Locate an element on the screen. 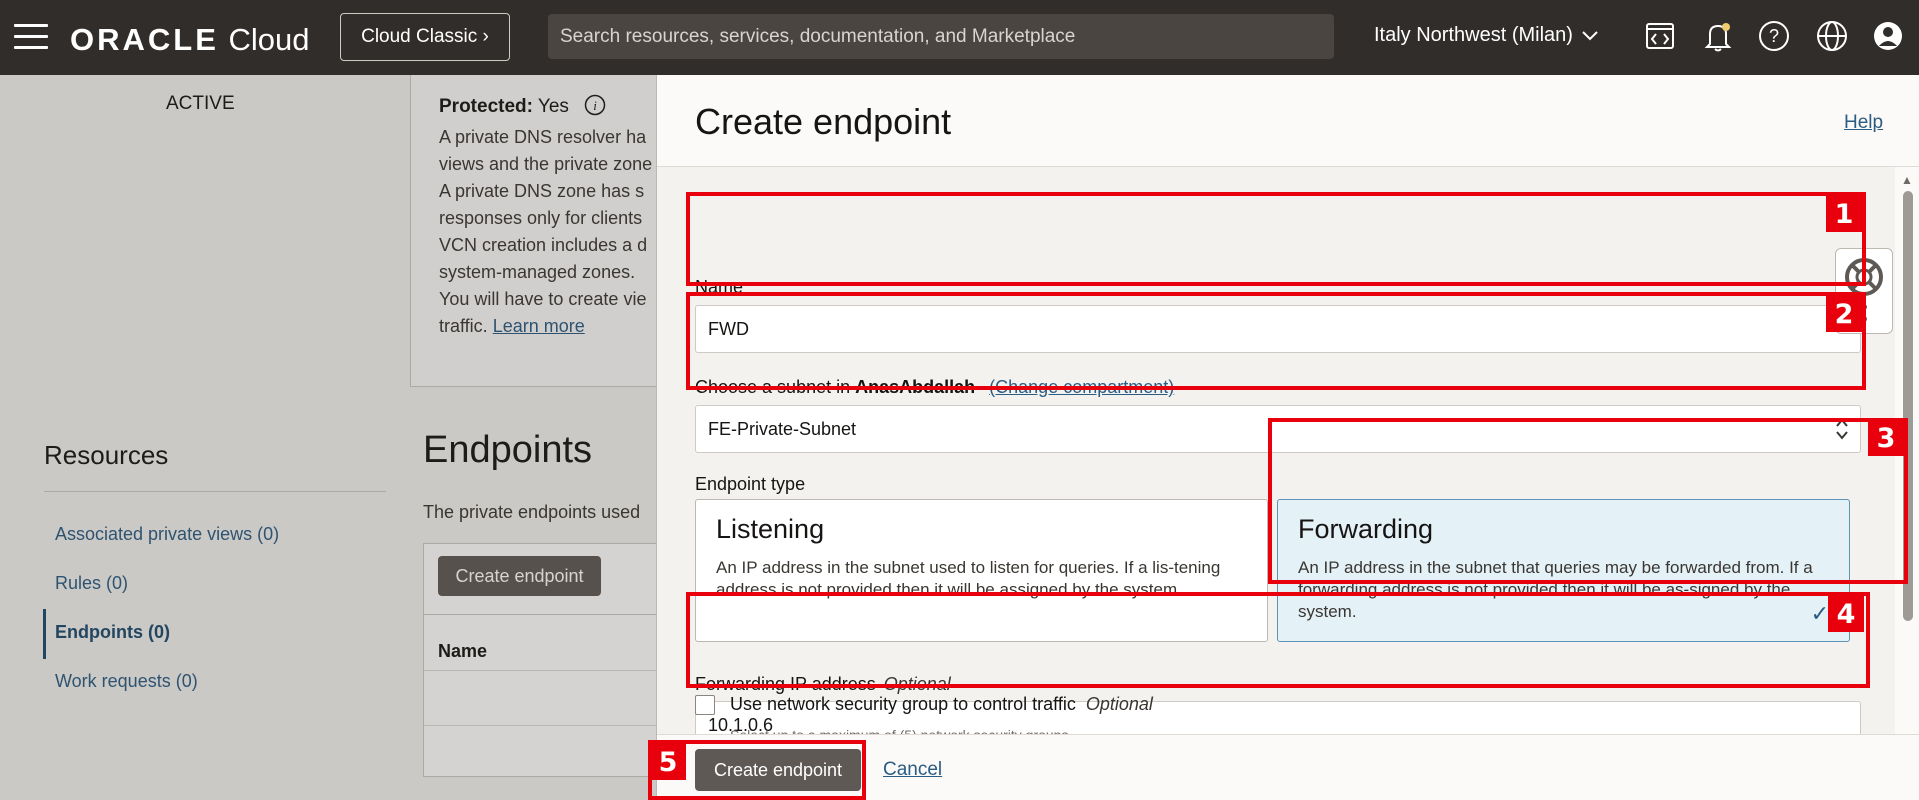 This screenshot has width=1919, height=800. region-selector: Italy Northwest (Milan) is located at coordinates (1486, 35).